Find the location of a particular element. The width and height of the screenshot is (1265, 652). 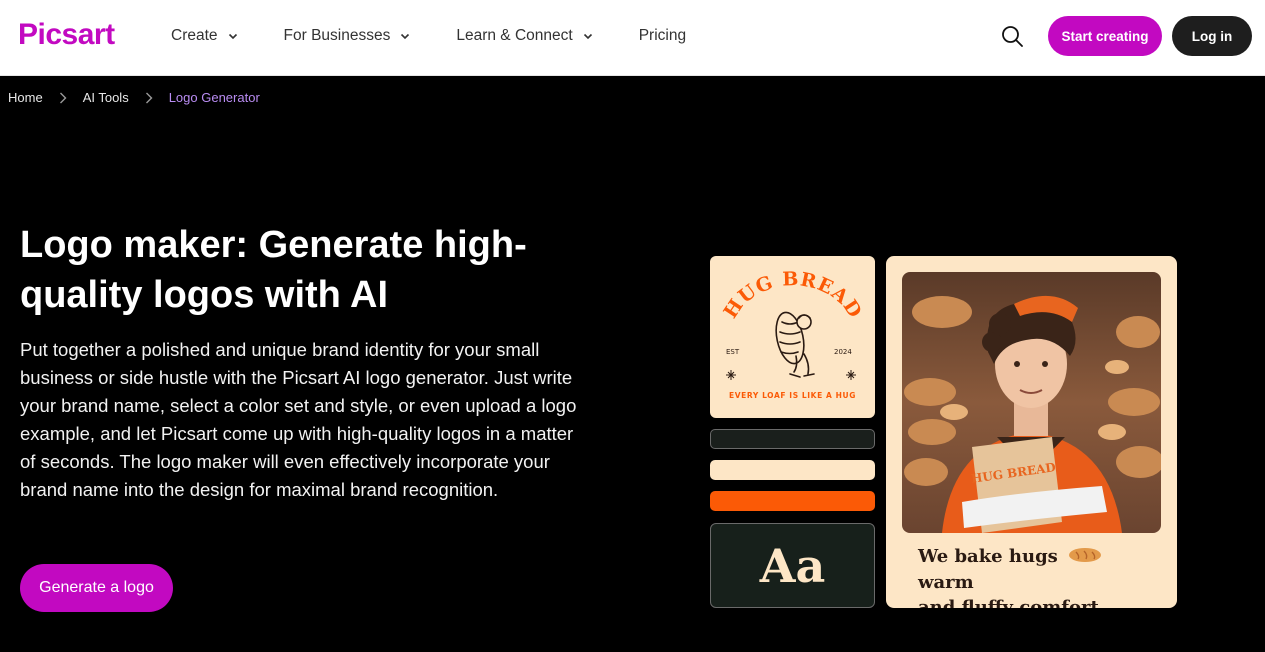

font-sample-text: Aa is located at coordinates (792, 565).